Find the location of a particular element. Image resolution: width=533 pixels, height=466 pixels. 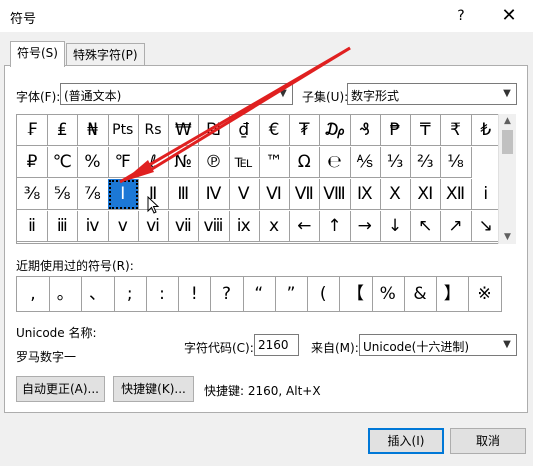

recent-symbol-cell: : is located at coordinates (162, 294).